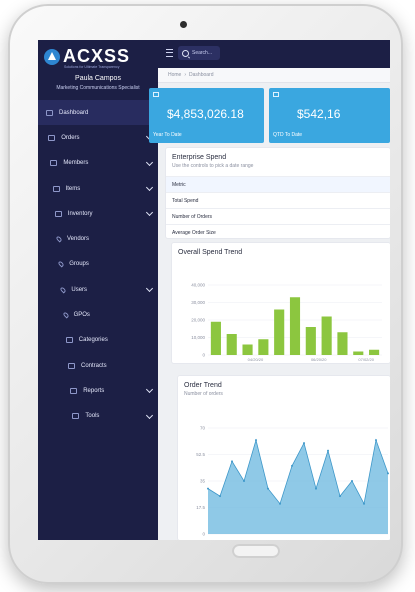 The height and width of the screenshot is (592, 415). I want to click on image-icon, so click(276, 94).